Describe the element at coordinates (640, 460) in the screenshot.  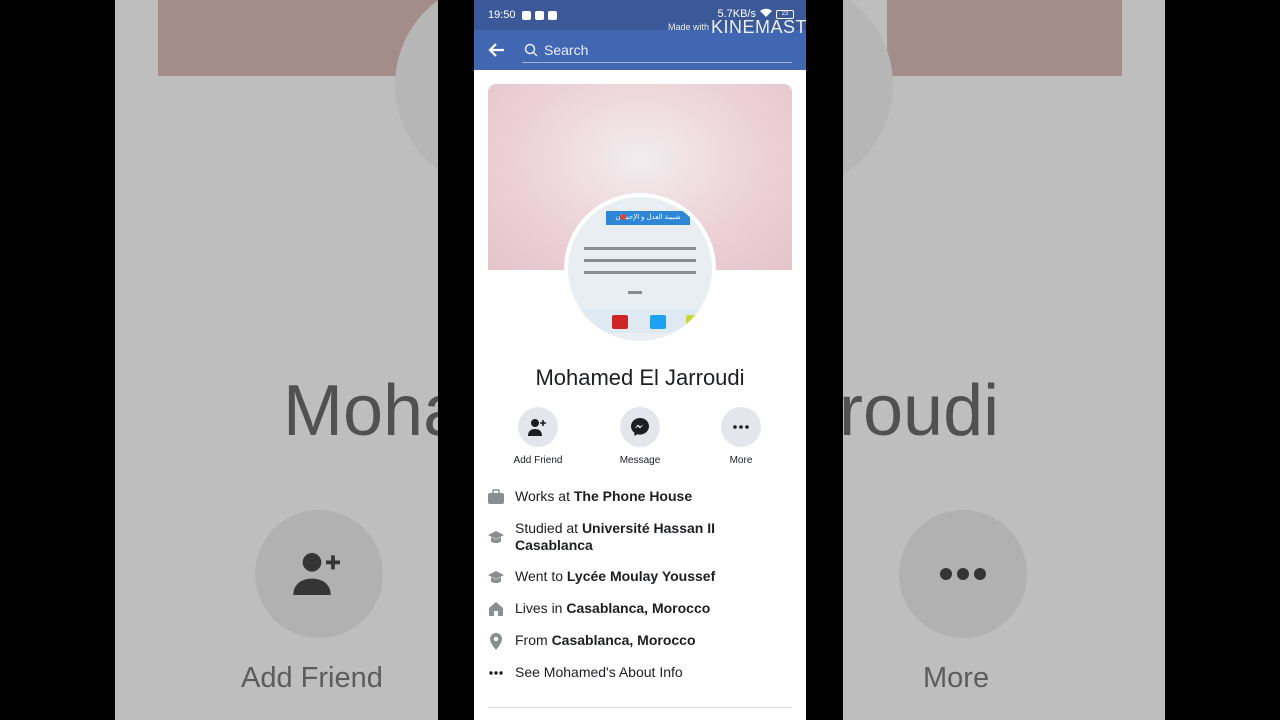
I see `message-label: Message` at that location.